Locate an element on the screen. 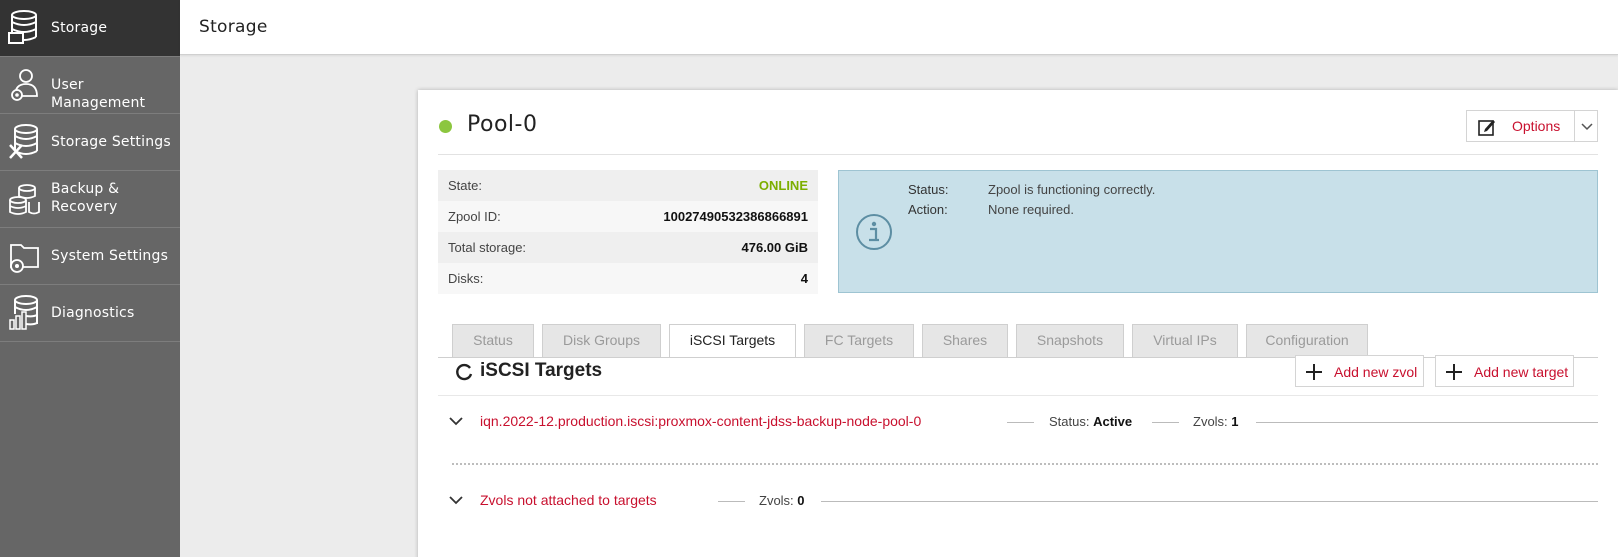  sidebar-item-storage-settings: Storage Settings is located at coordinates (90, 142).